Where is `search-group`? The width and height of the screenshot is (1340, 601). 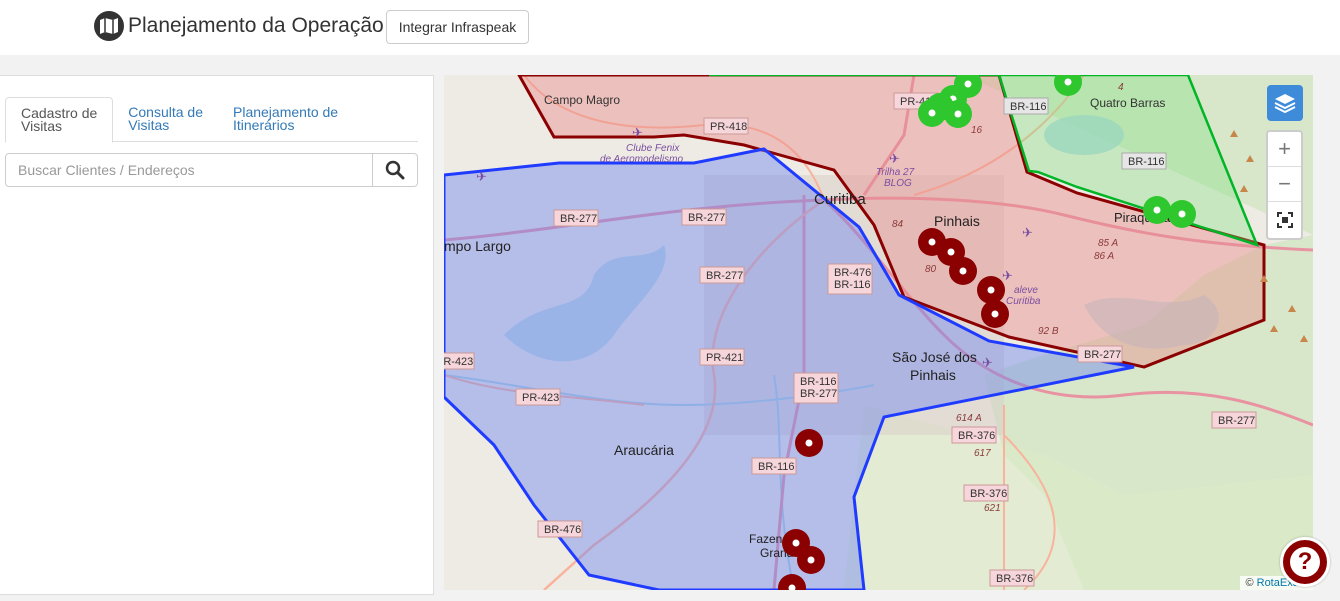 search-group is located at coordinates (211, 170).